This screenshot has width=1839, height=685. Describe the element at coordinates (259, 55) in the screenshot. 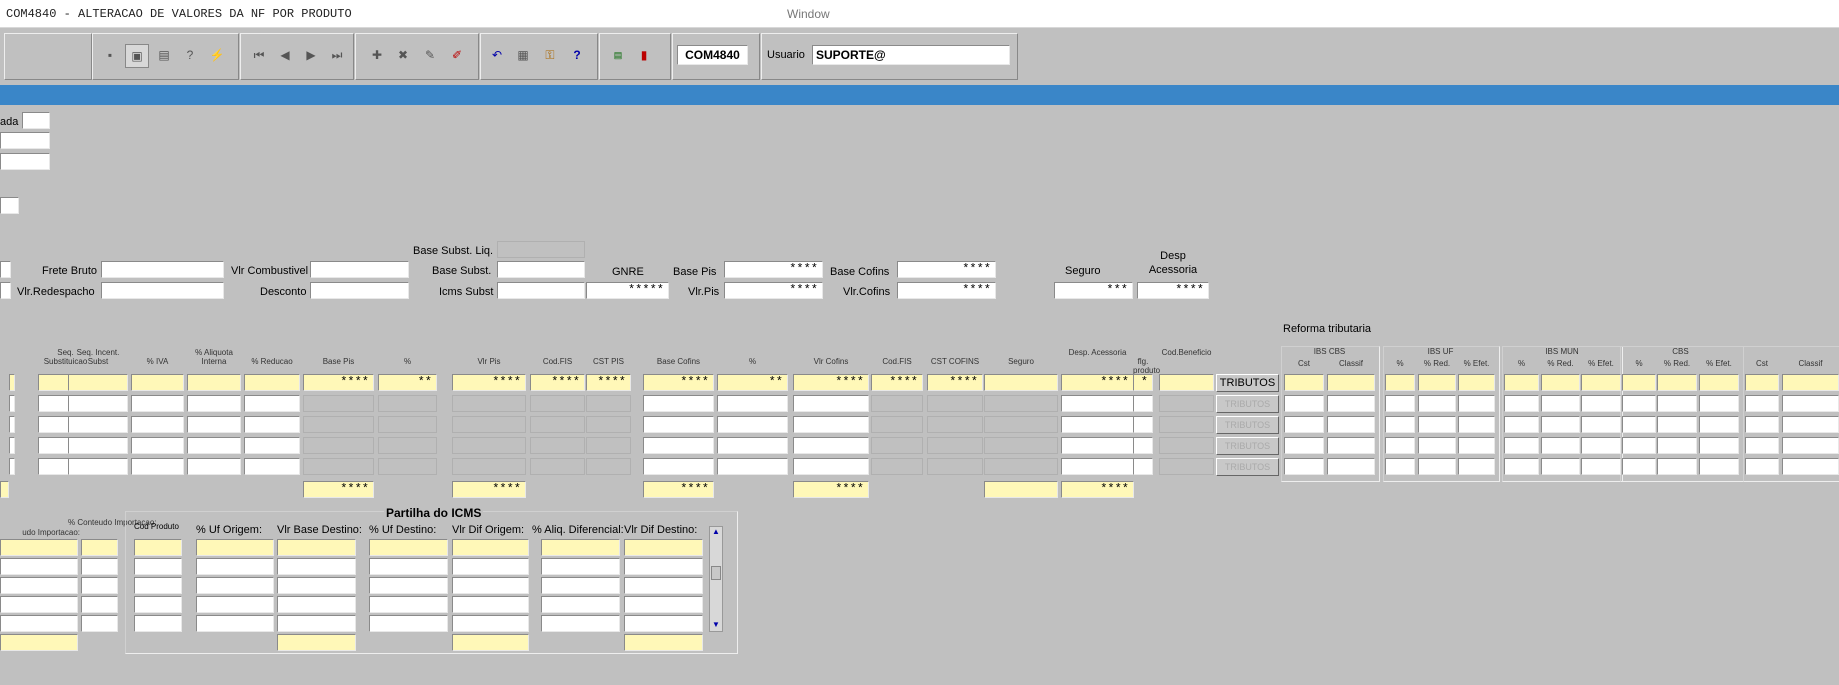

I see `first-record-icon: ⏮` at that location.